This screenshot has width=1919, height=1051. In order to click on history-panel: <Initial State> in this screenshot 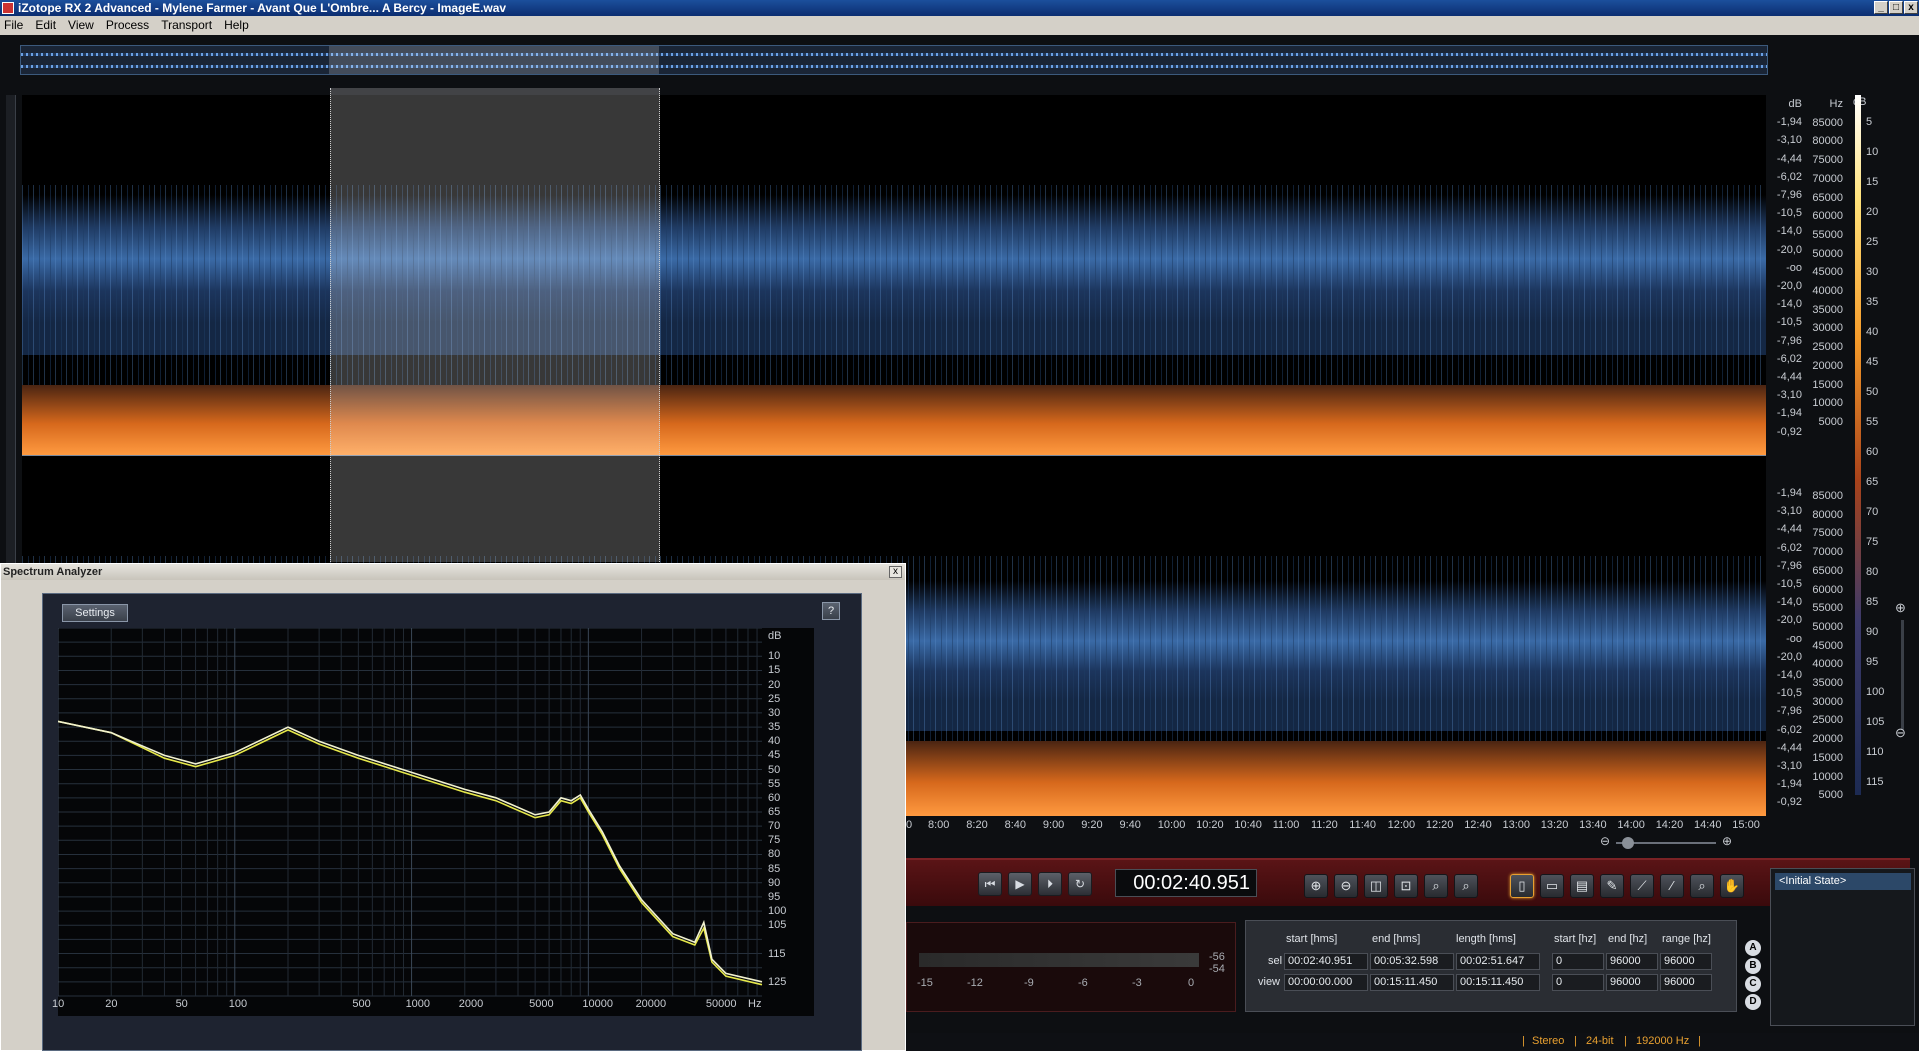, I will do `click(1842, 947)`.